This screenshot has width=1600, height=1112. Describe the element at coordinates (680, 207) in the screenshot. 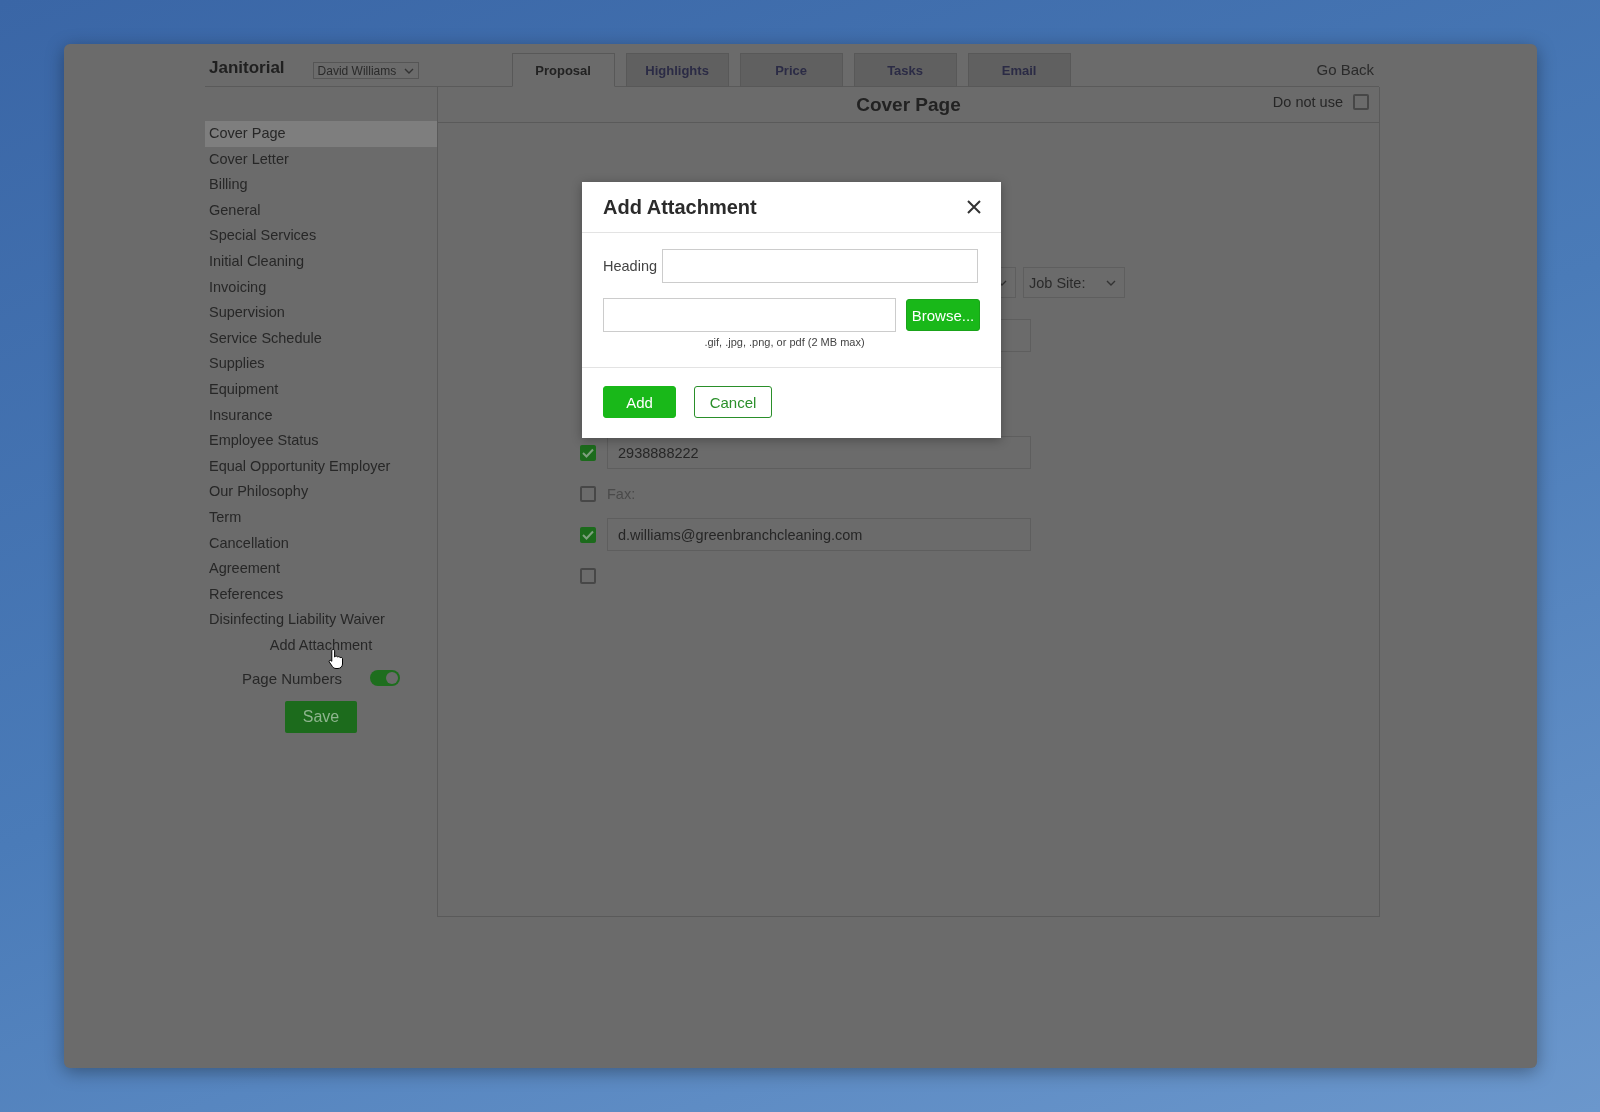

I see `dialog-title: Add Attachment` at that location.